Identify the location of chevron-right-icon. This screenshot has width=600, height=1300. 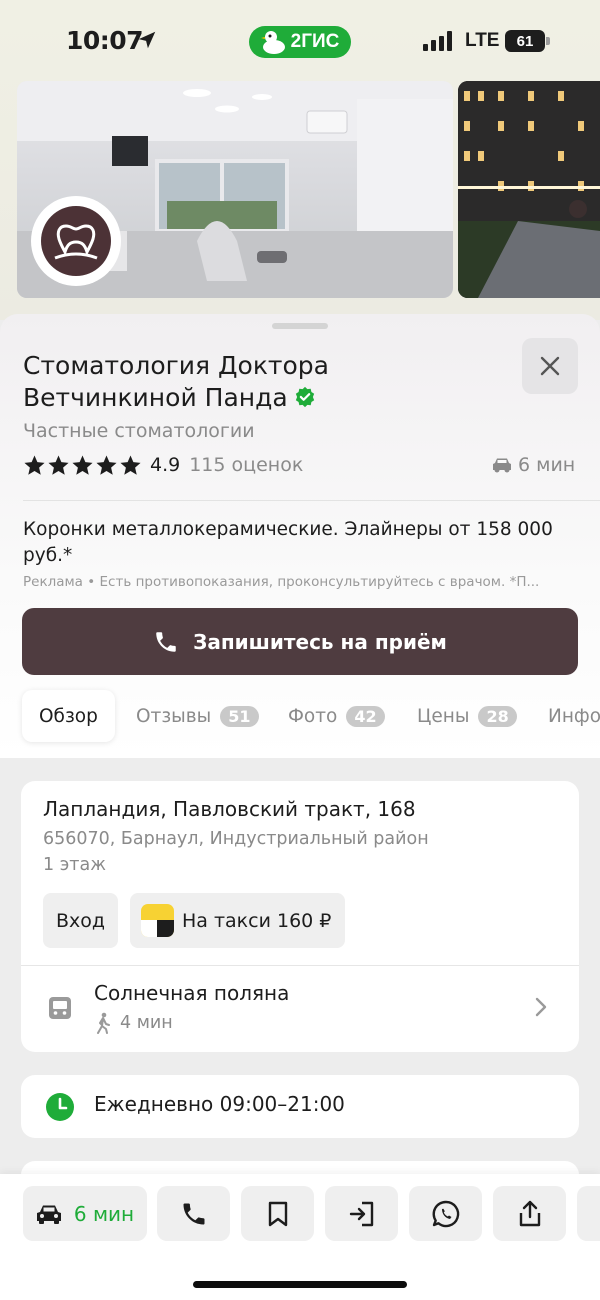
(541, 1007).